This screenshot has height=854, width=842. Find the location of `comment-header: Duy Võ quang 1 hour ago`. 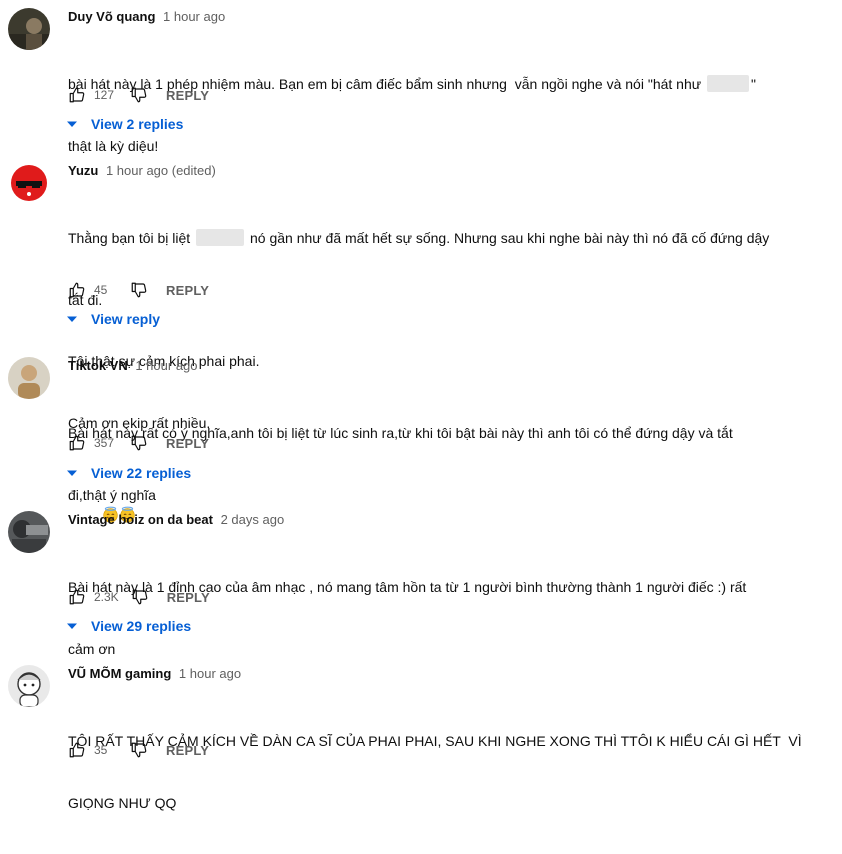

comment-header: Duy Võ quang 1 hour ago is located at coordinates (450, 17).